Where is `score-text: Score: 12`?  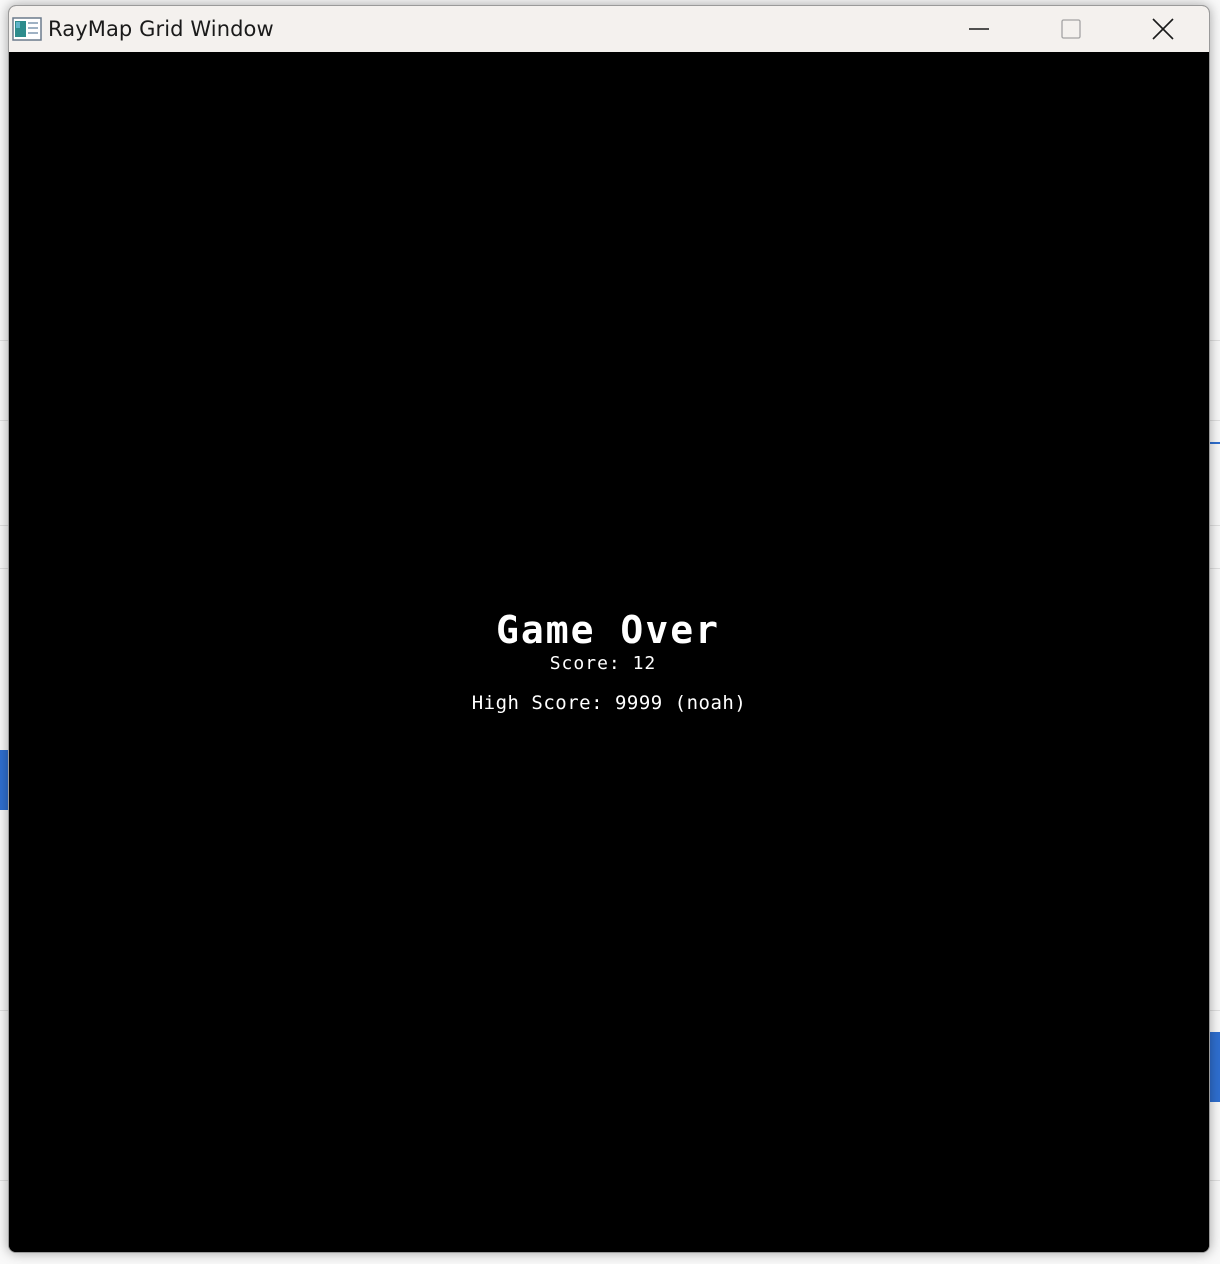 score-text: Score: 12 is located at coordinates (603, 663).